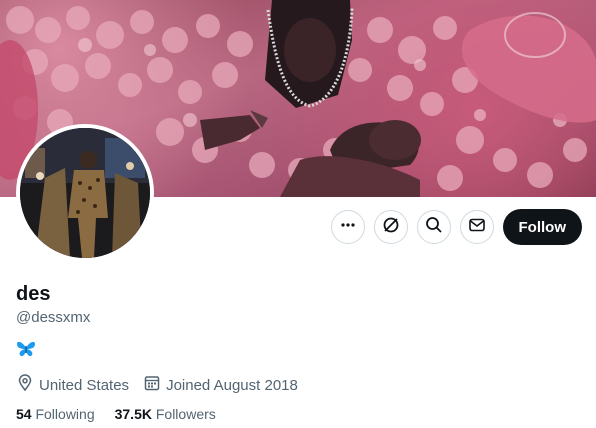 Image resolution: width=596 pixels, height=428 pixels. I want to click on profile-stats: 54 Following 37.5K Followers, so click(116, 414).